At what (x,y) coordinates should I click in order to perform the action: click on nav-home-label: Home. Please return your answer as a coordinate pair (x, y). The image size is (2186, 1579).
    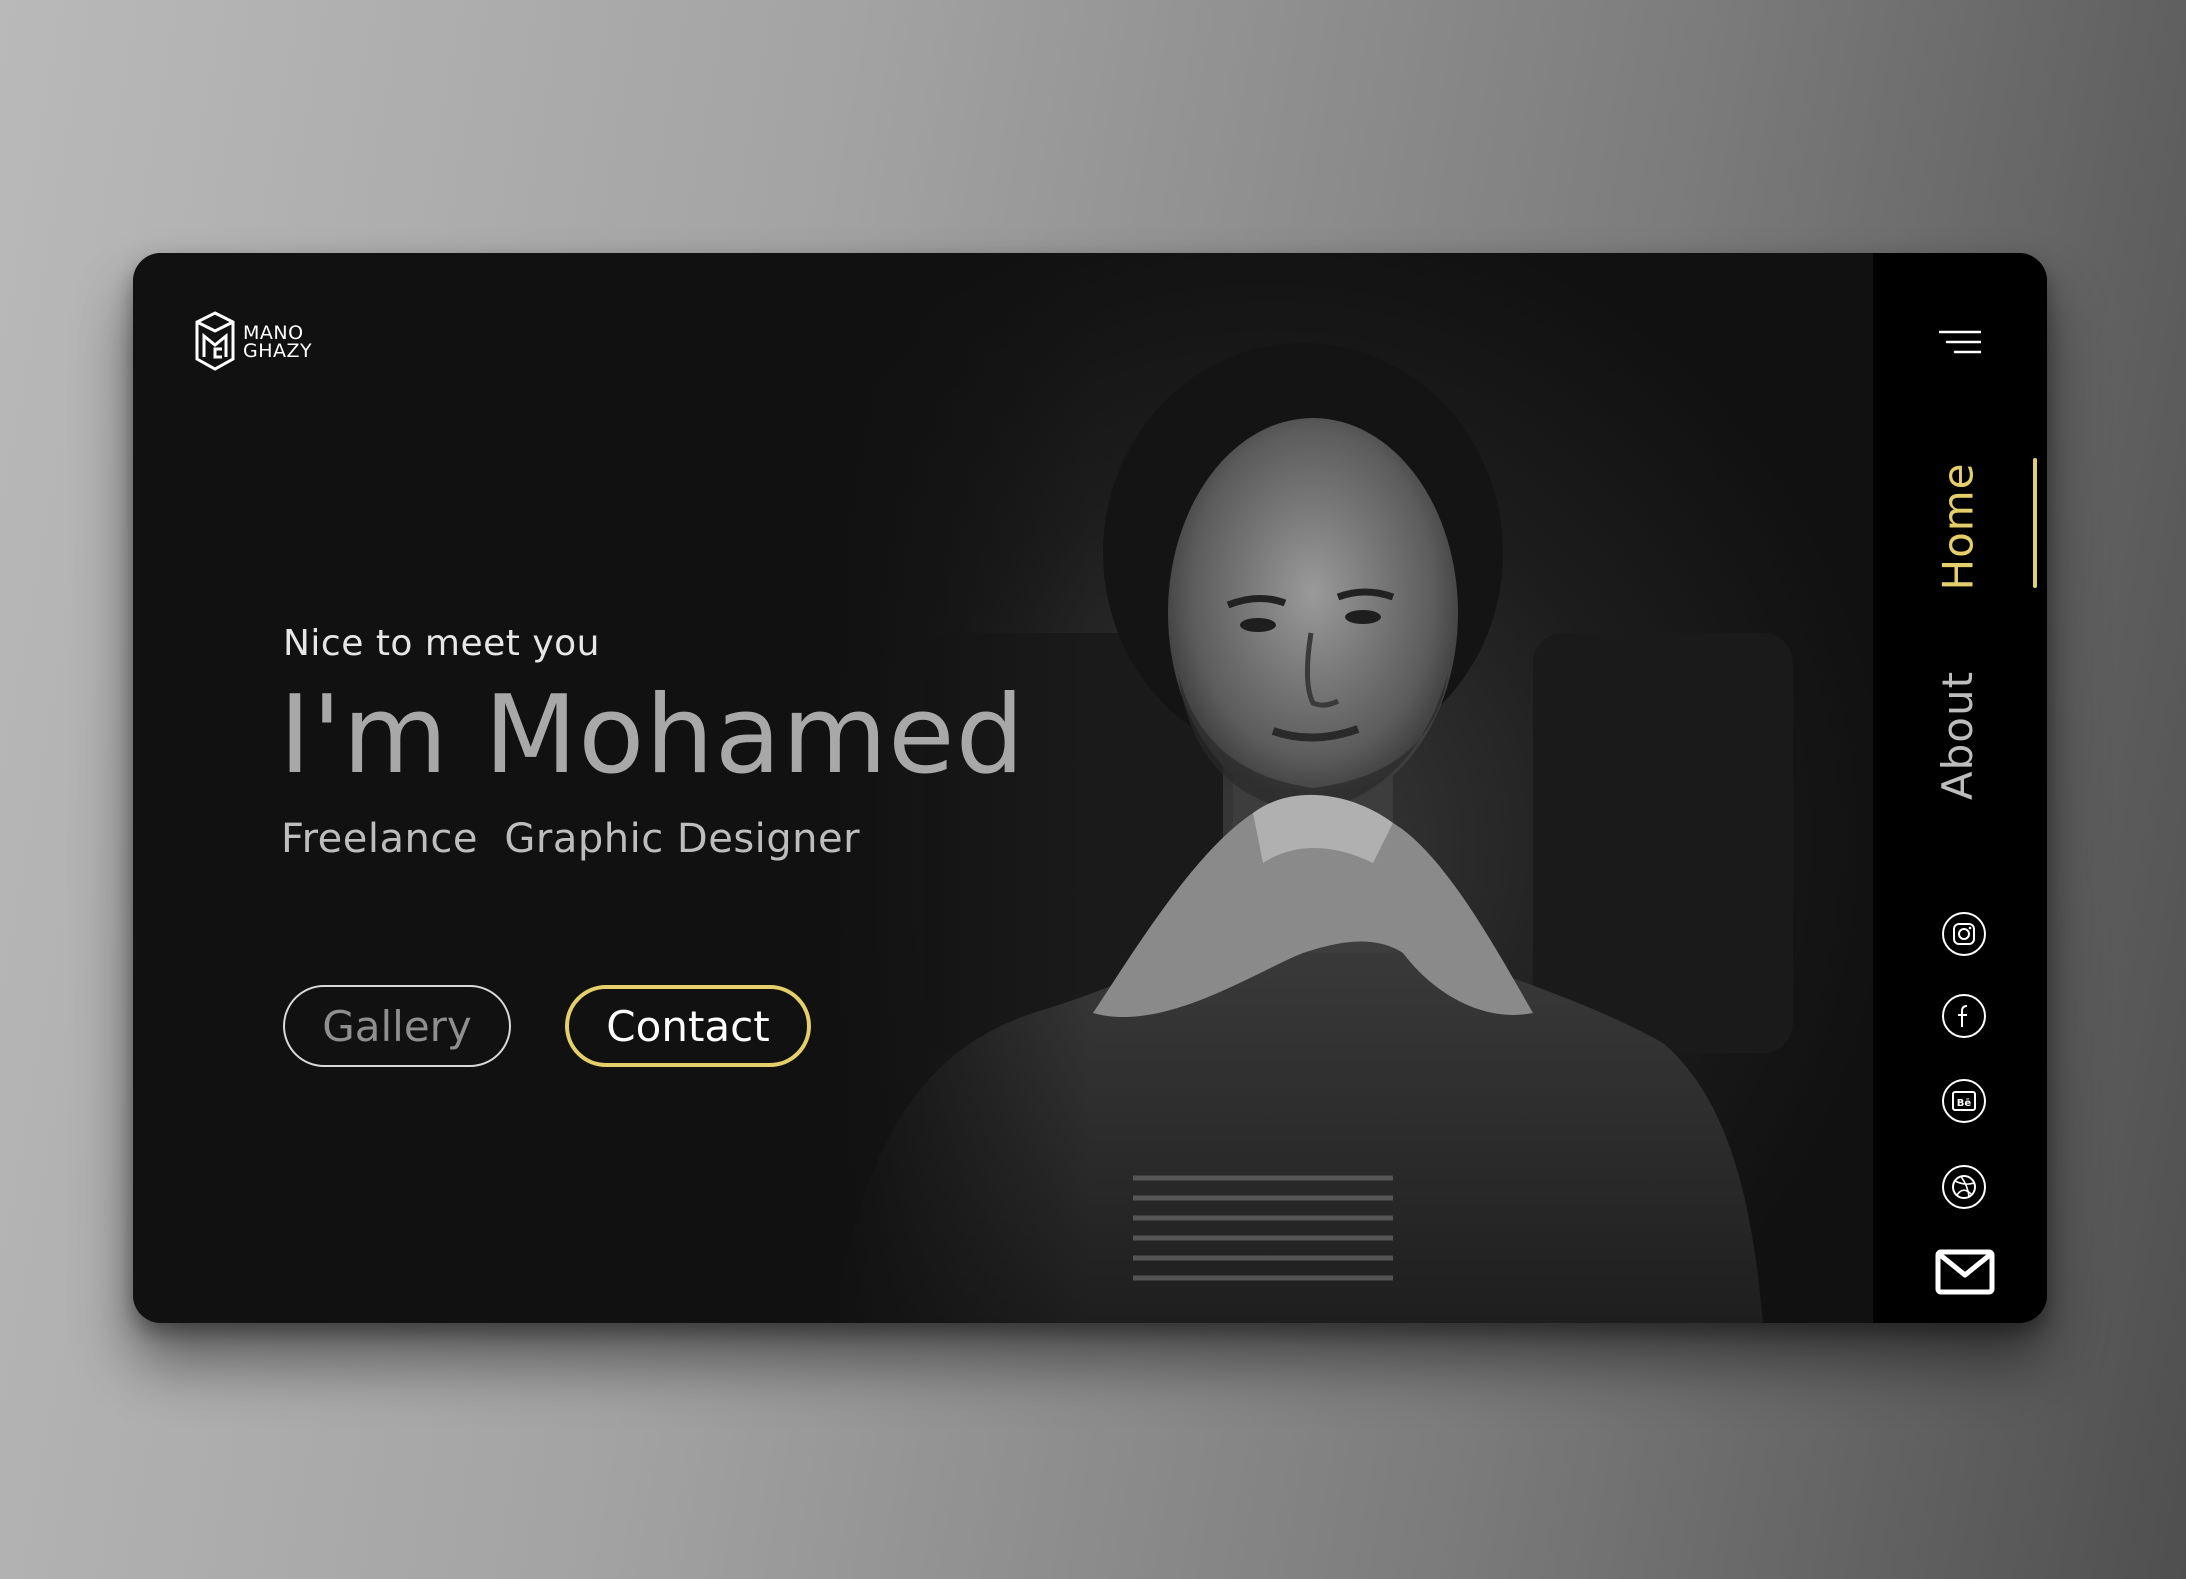
    Looking at the image, I should click on (1958, 526).